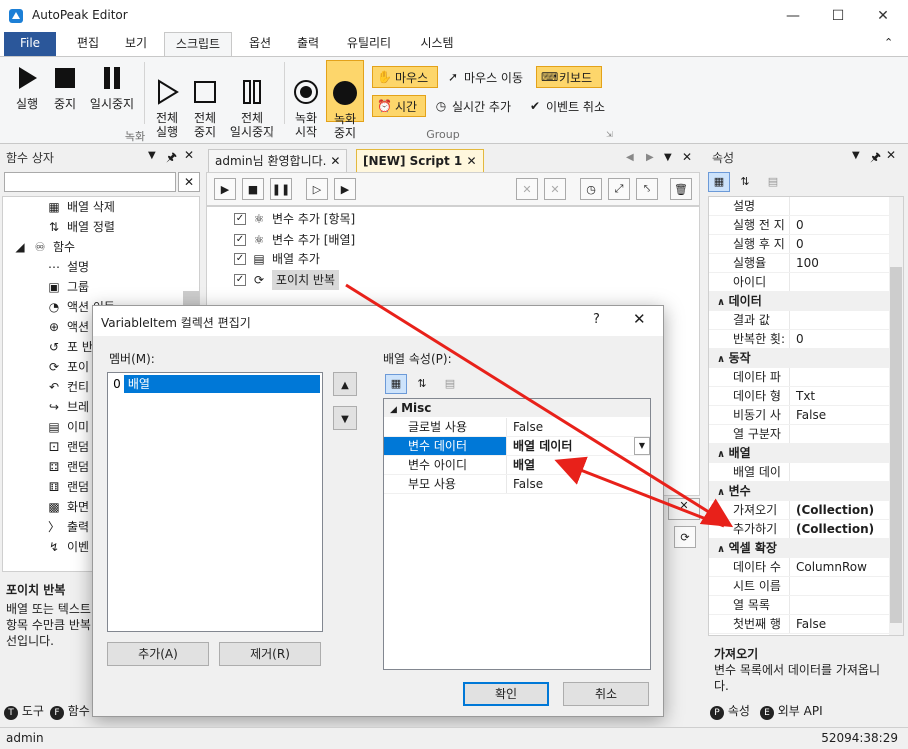 This screenshot has width=908, height=749. I want to click on script-timer-button: ◷, so click(591, 189).